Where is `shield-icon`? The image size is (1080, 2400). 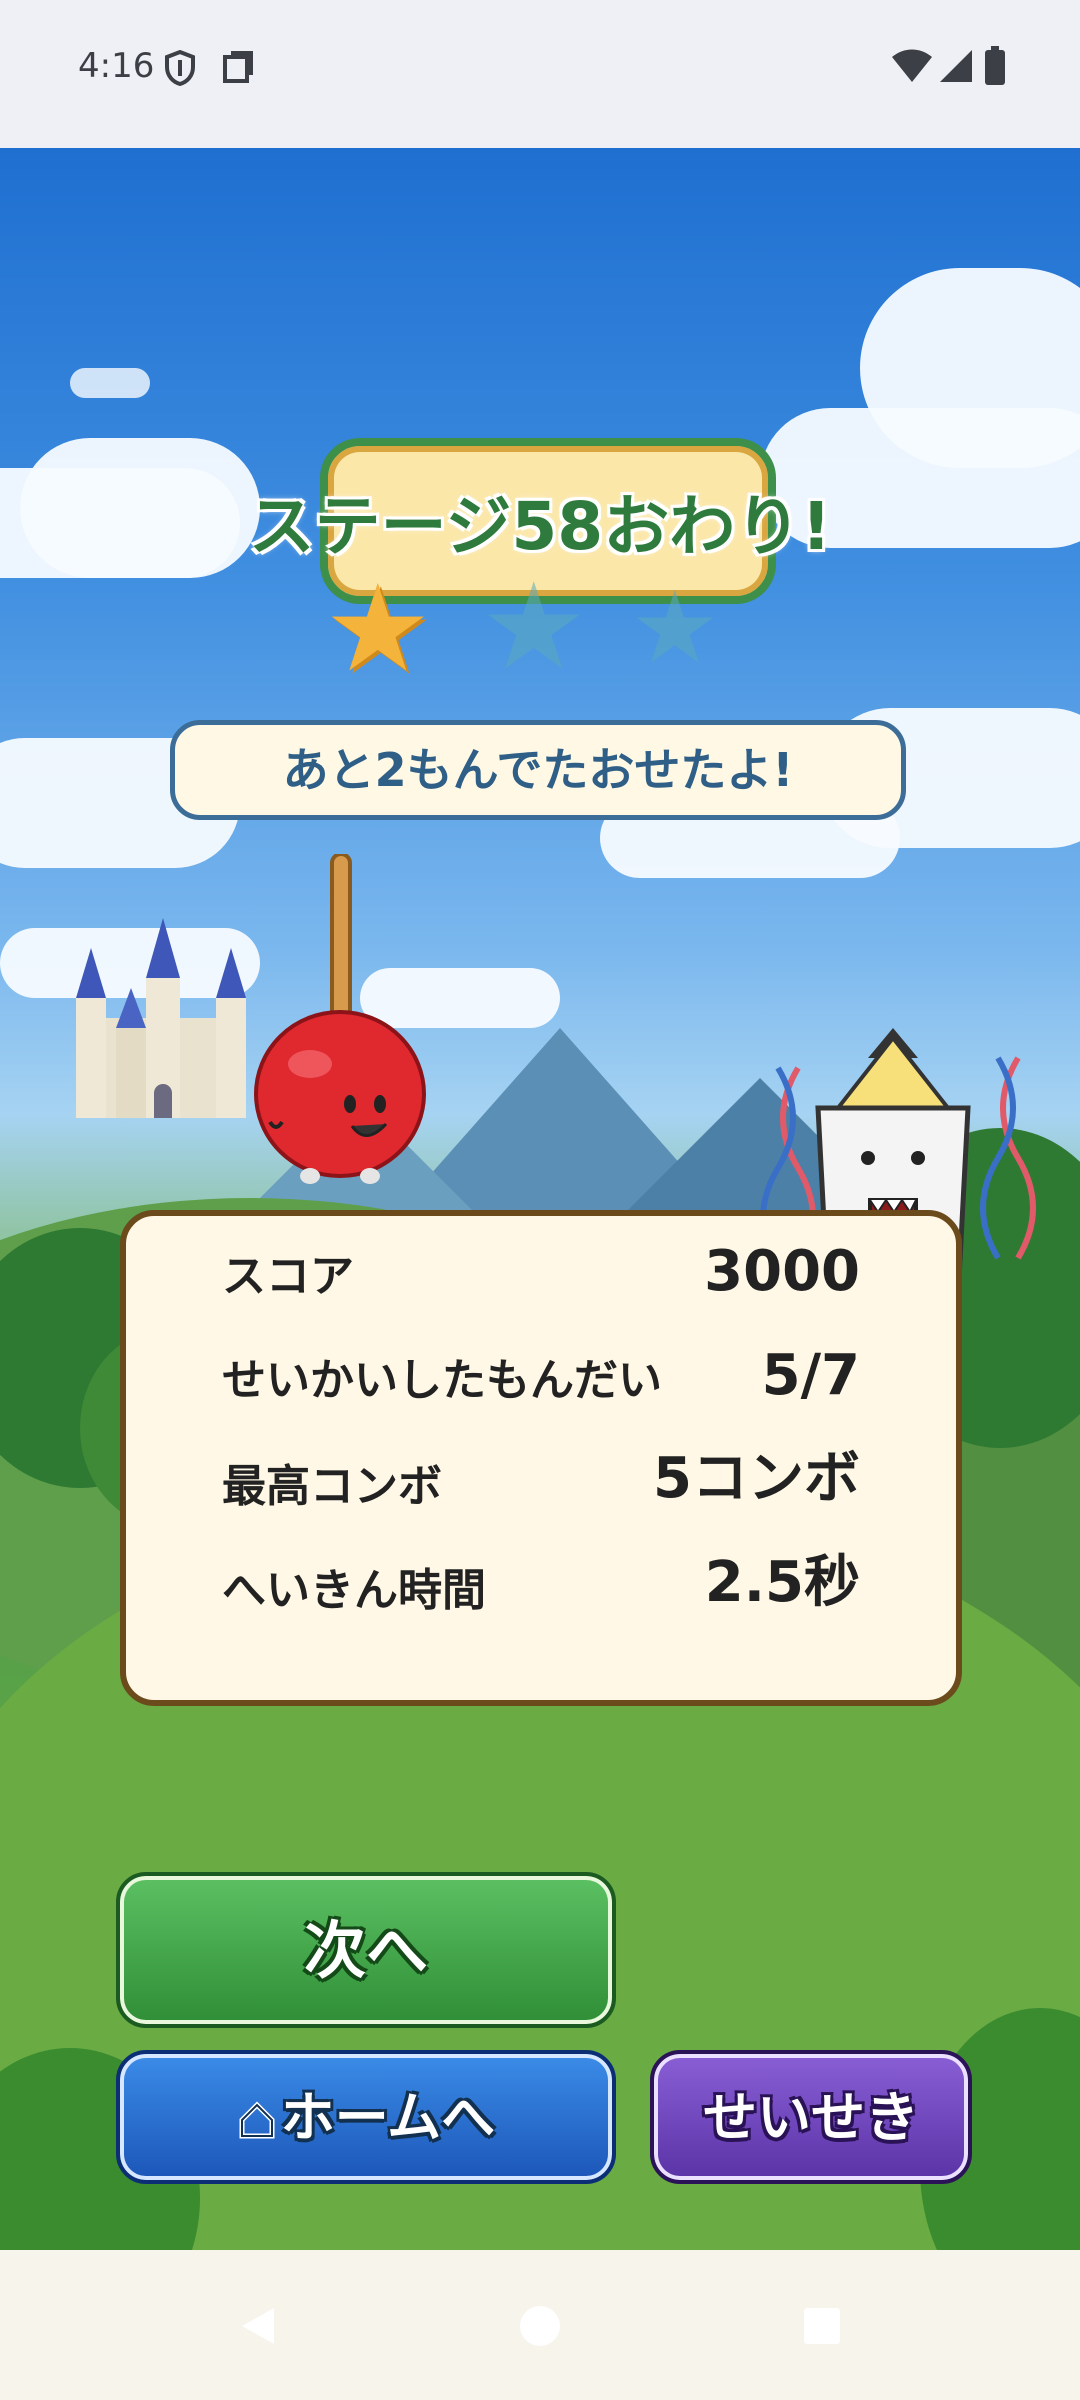 shield-icon is located at coordinates (180, 68).